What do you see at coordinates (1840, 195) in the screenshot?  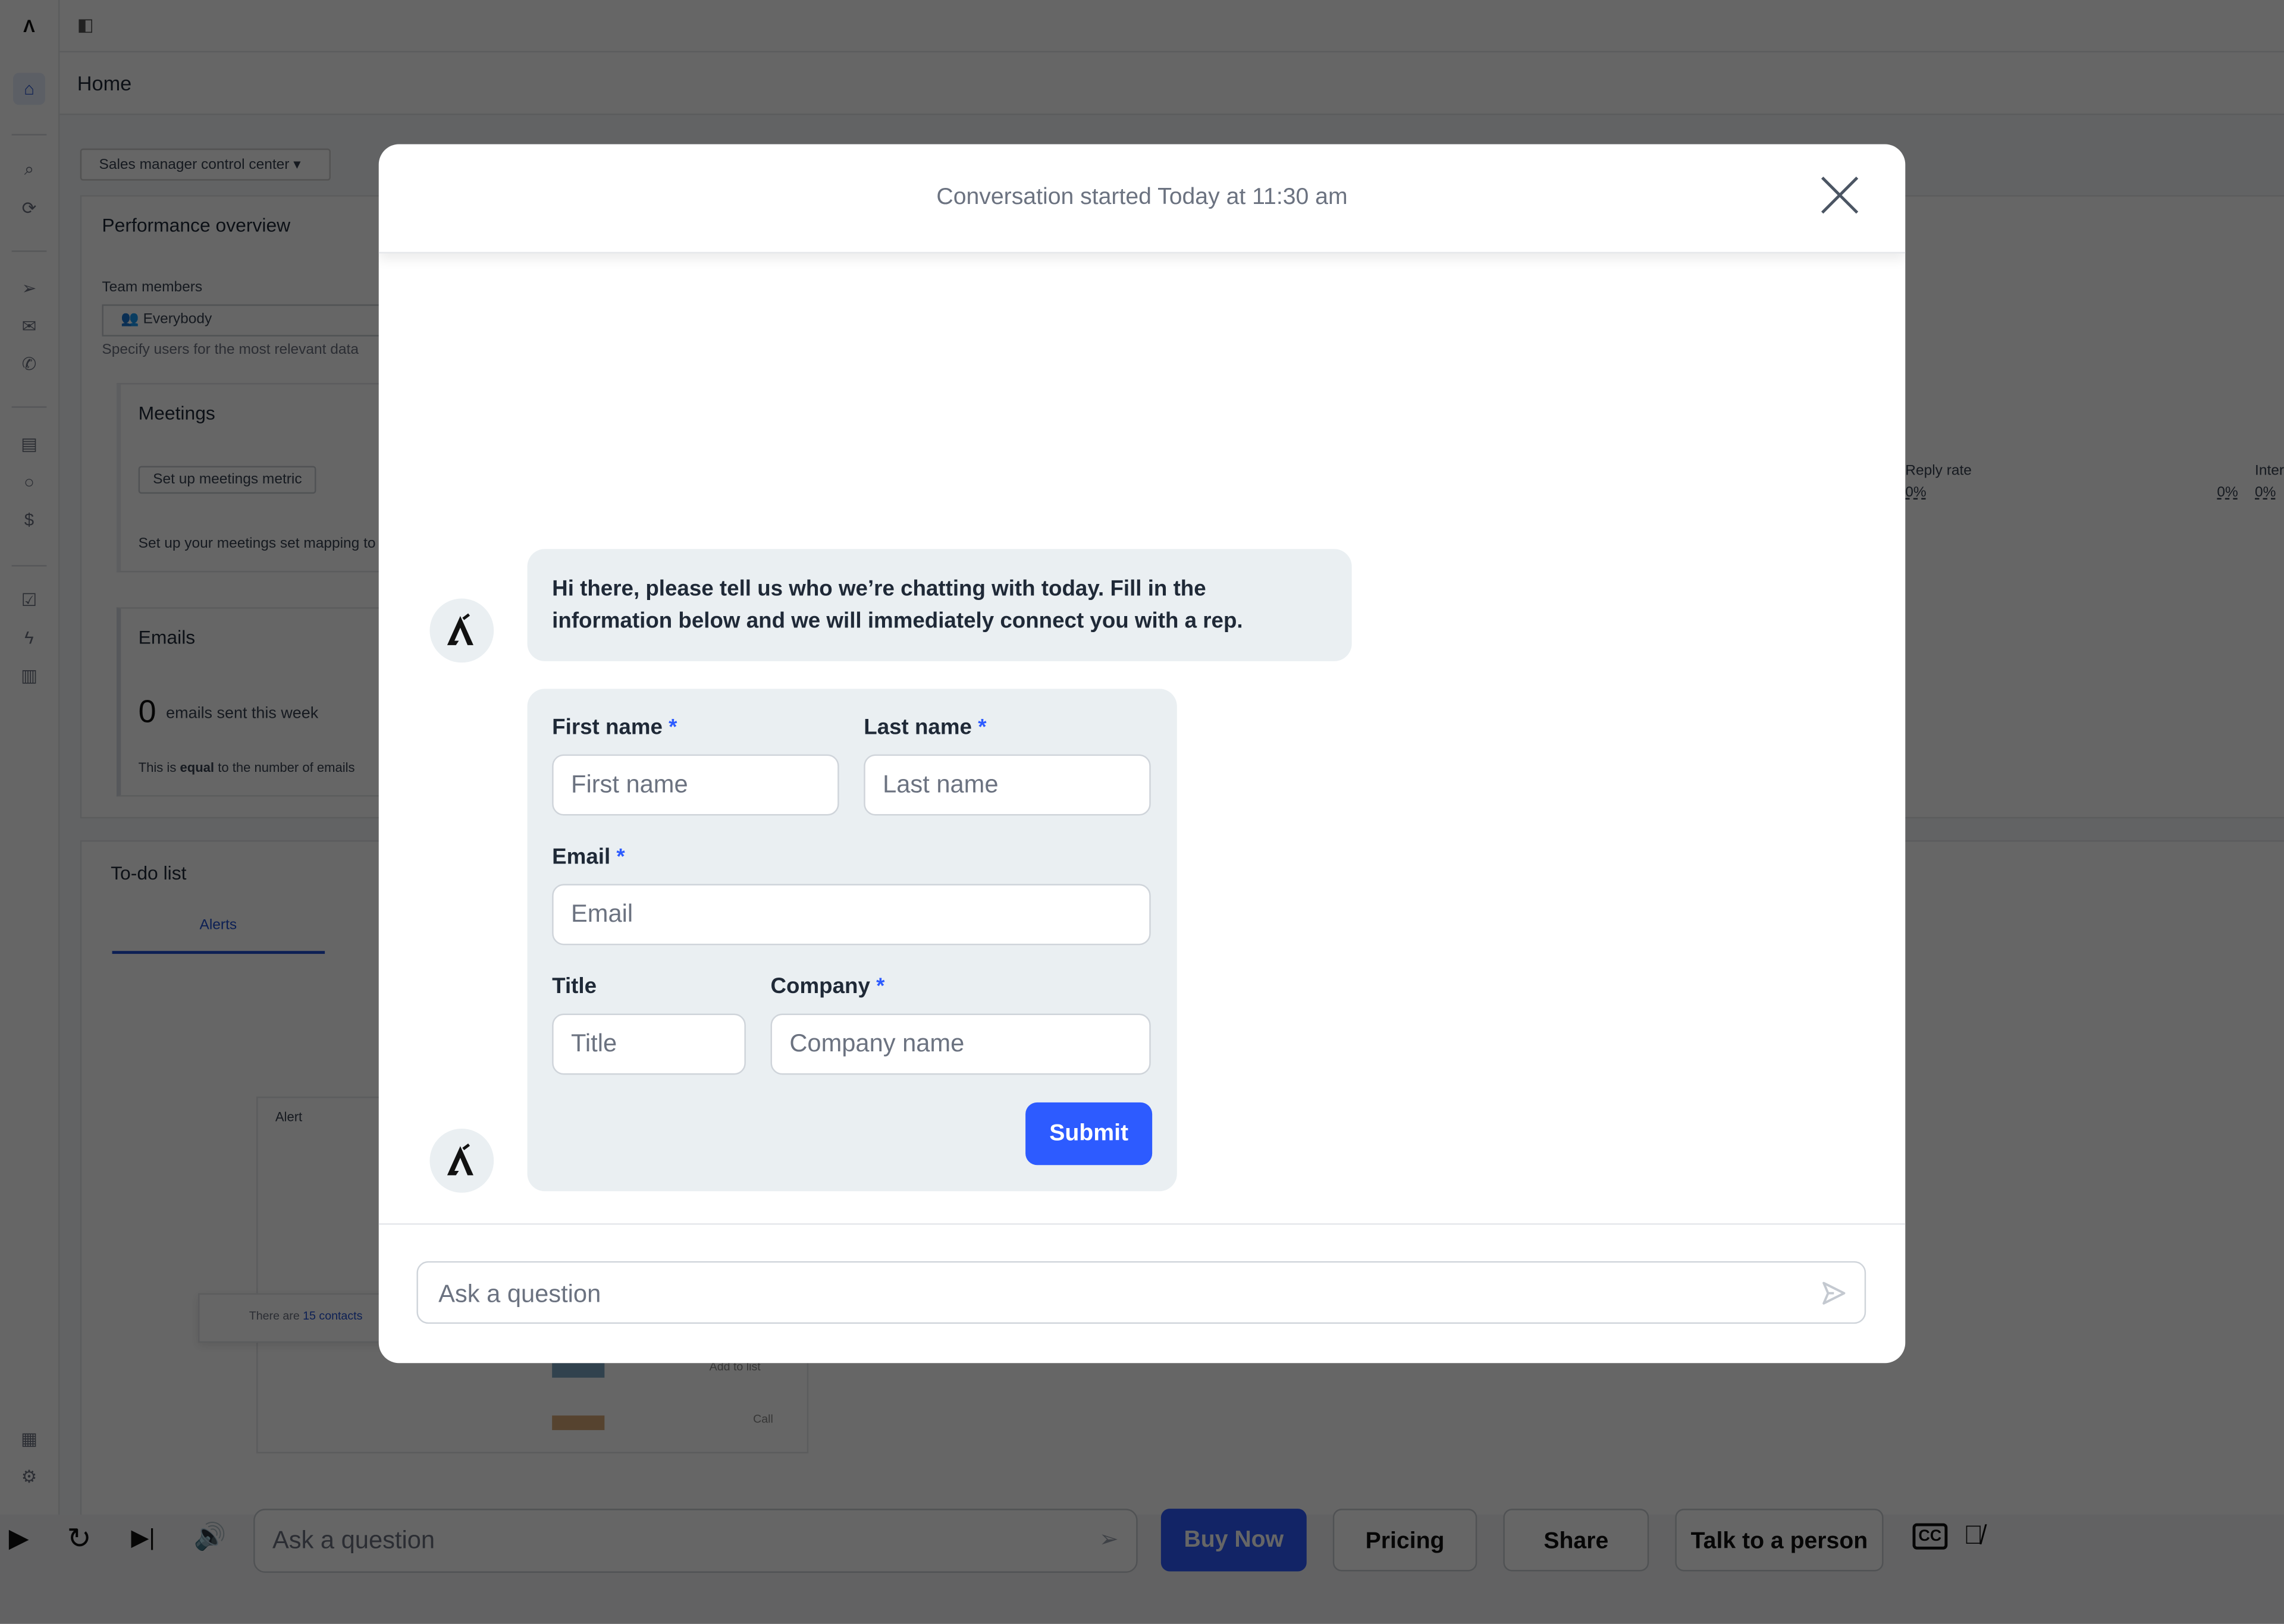 I see `close-icon` at bounding box center [1840, 195].